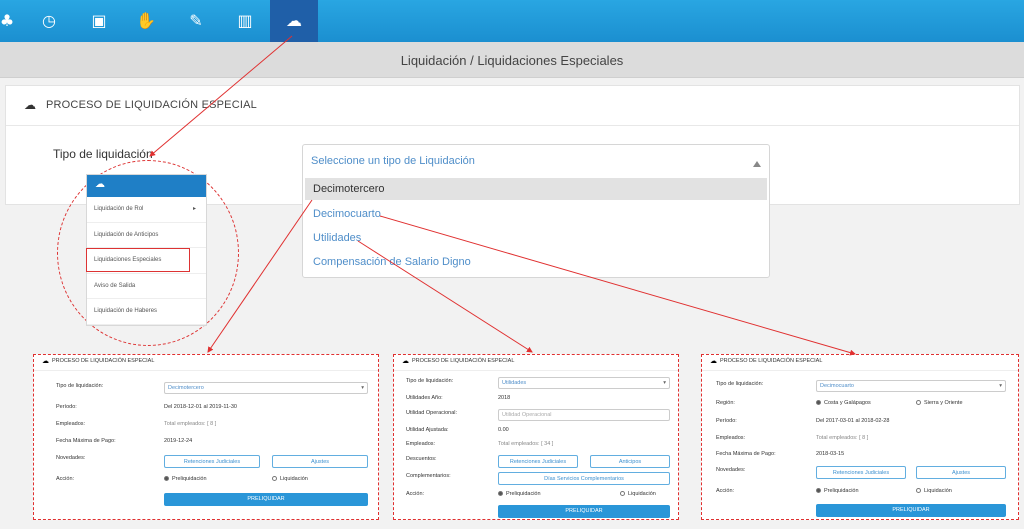 The height and width of the screenshot is (529, 1024). Describe the element at coordinates (584, 478) in the screenshot. I see `dias-complementarios-button: Días Servicios Complementarios` at that location.